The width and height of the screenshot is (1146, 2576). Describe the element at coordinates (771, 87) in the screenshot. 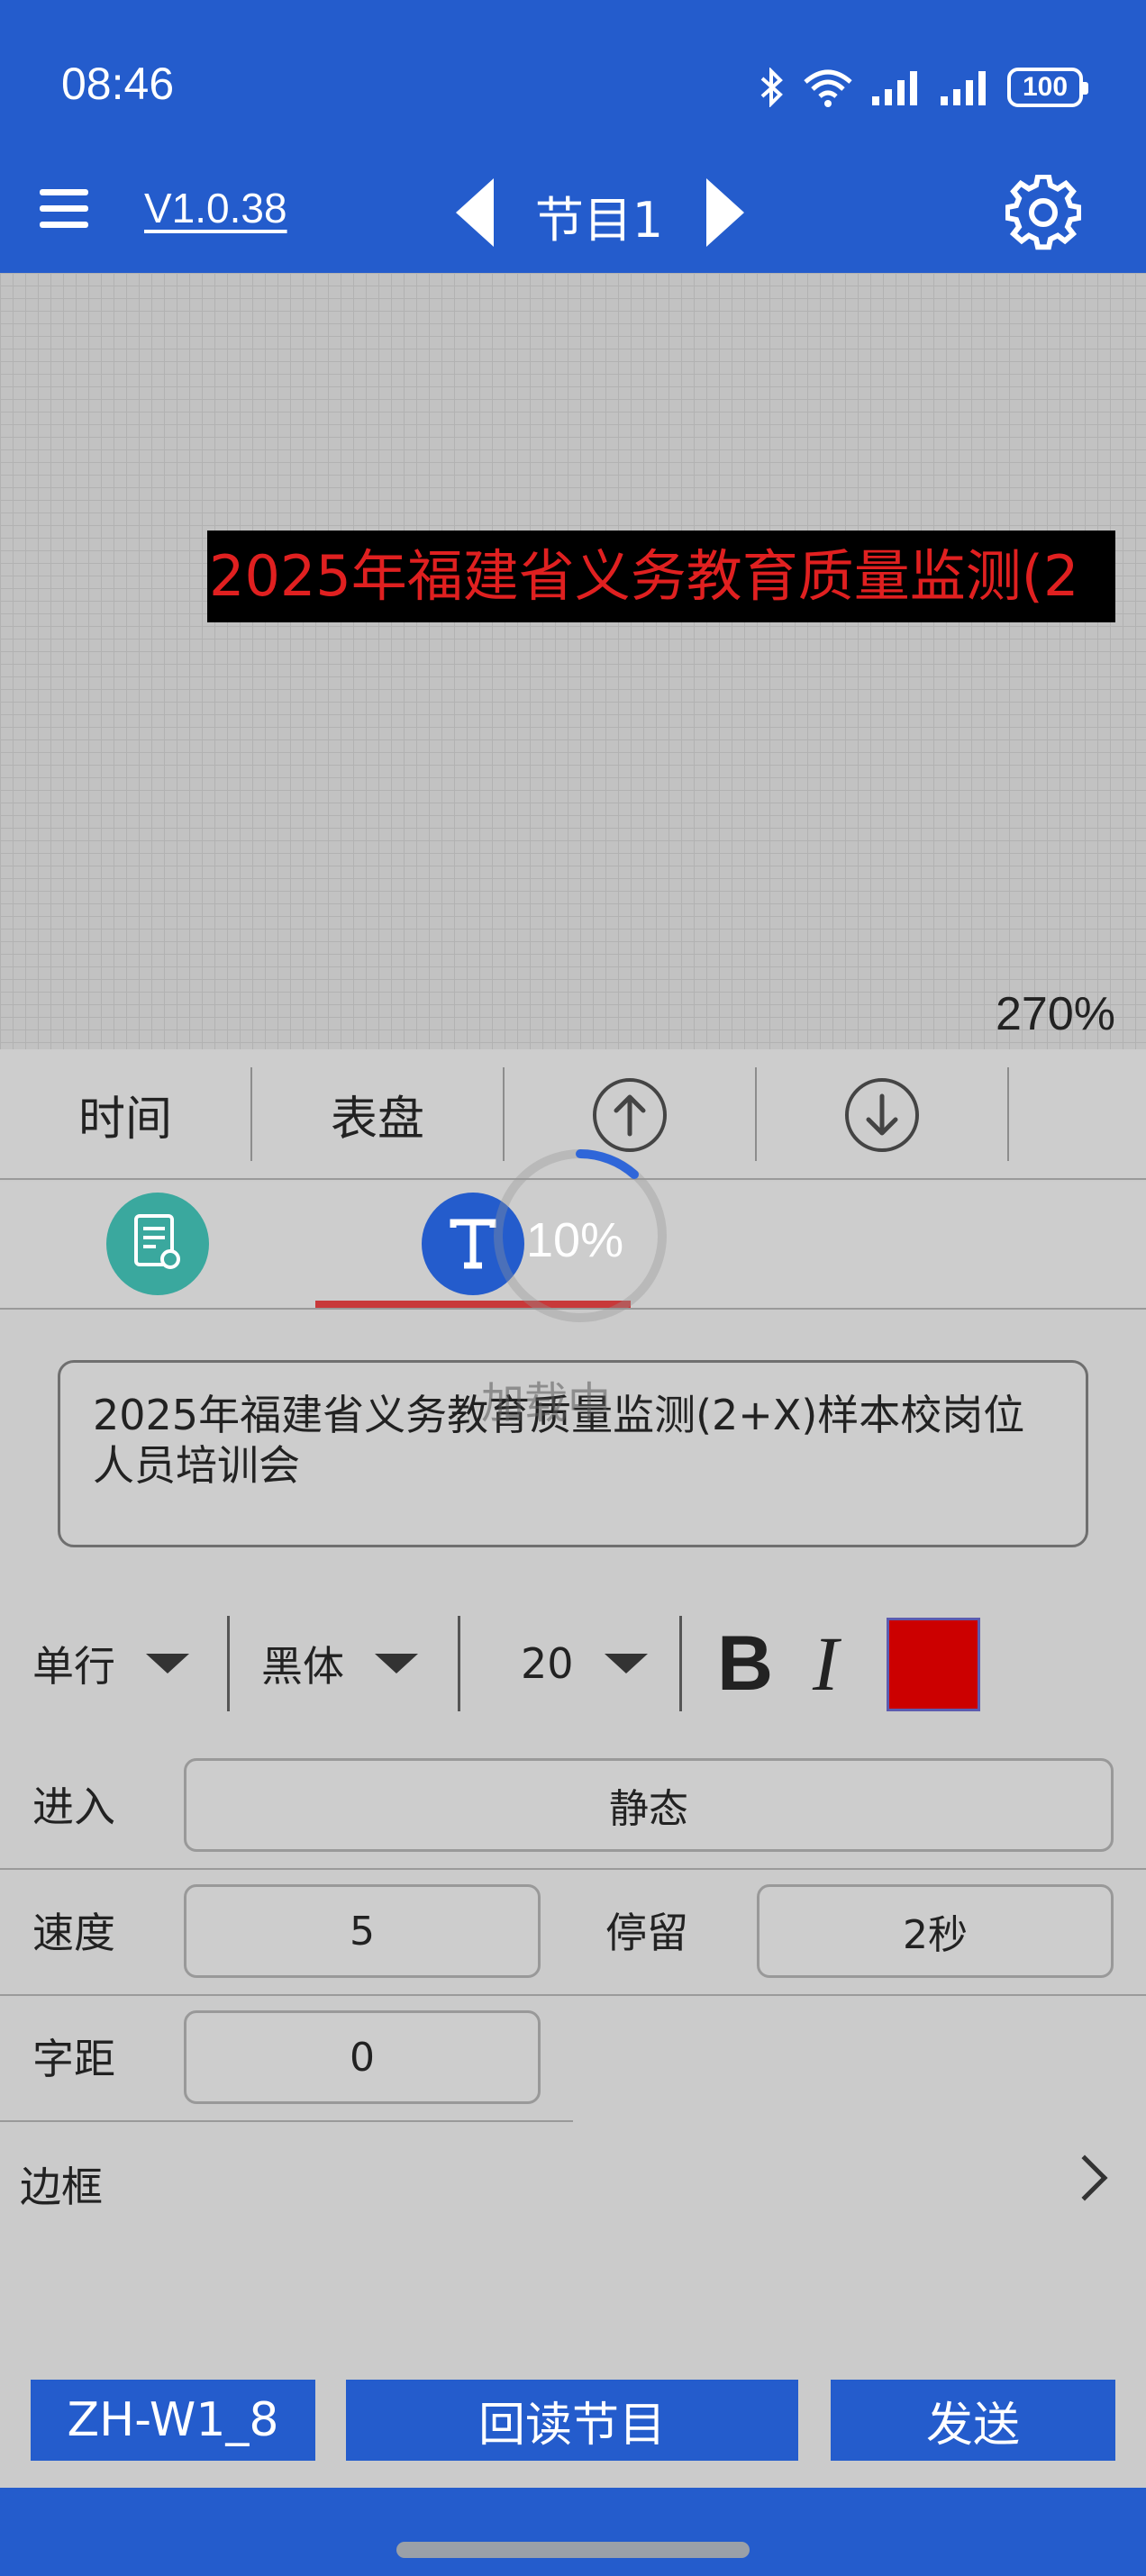

I see `bluetooth-icon` at that location.